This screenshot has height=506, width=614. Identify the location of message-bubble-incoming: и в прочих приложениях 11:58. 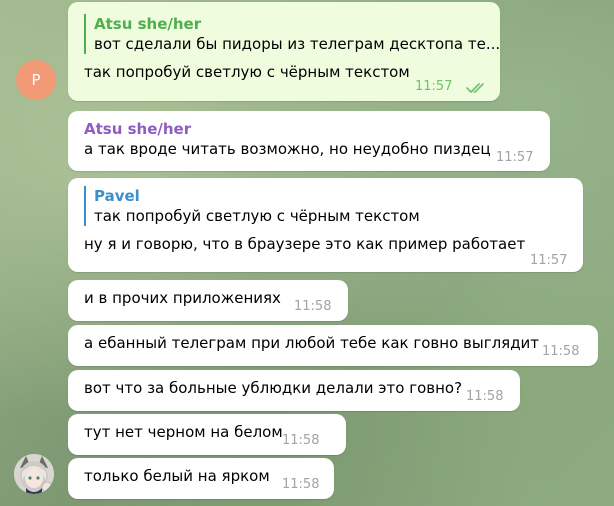
(208, 300).